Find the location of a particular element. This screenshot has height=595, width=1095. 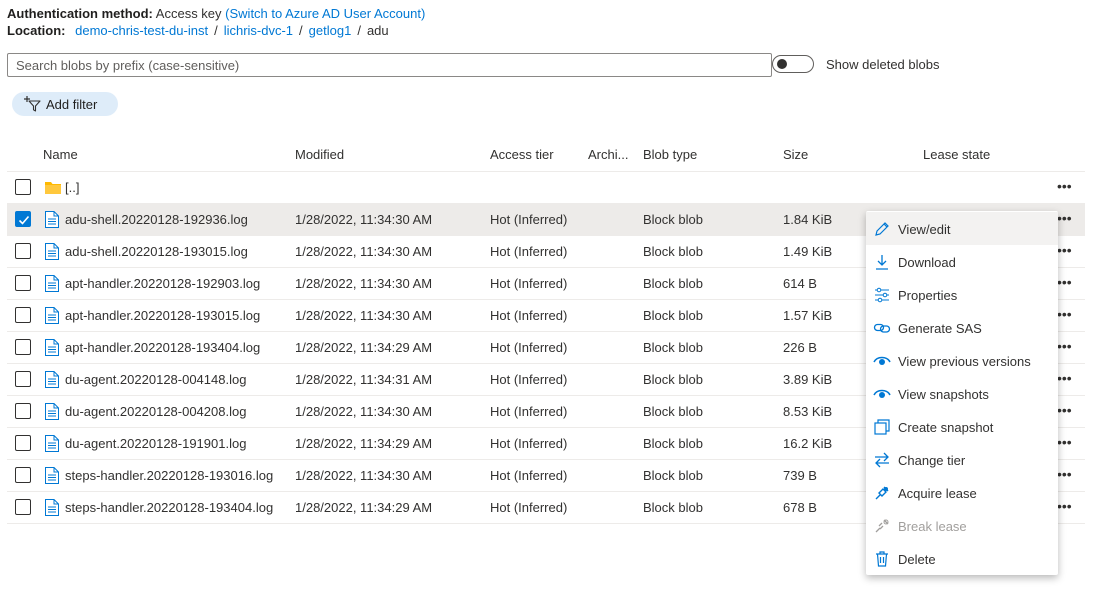

col-access-tier: Access tier is located at coordinates (522, 154).